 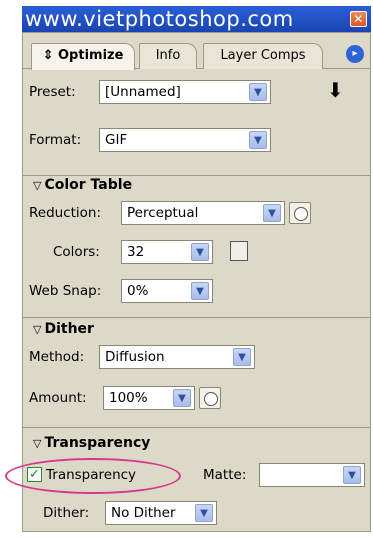 What do you see at coordinates (116, 140) in the screenshot?
I see `format-value: GIF` at bounding box center [116, 140].